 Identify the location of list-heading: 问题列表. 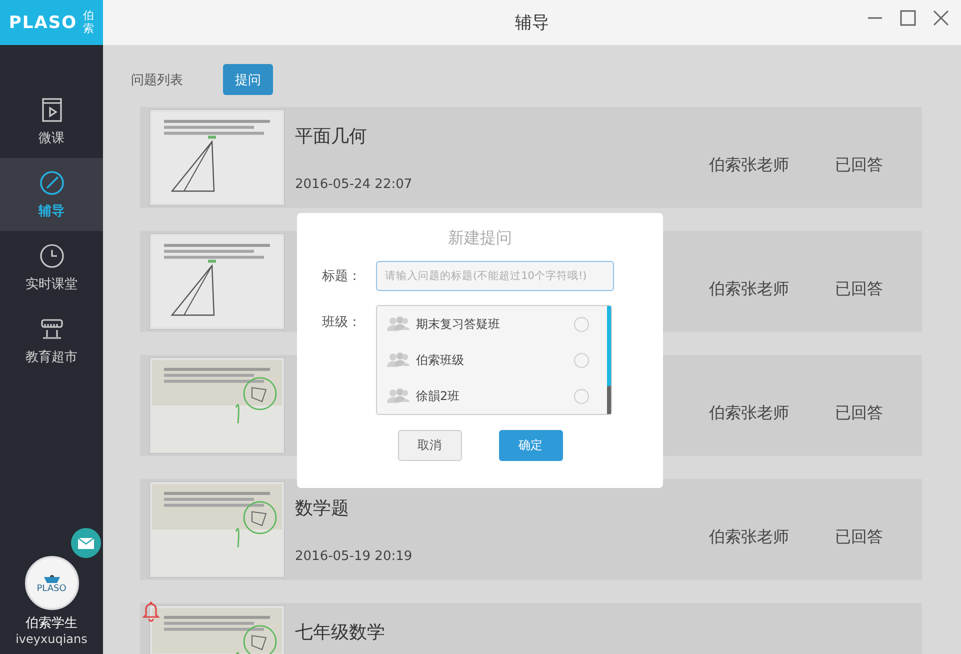
(157, 80).